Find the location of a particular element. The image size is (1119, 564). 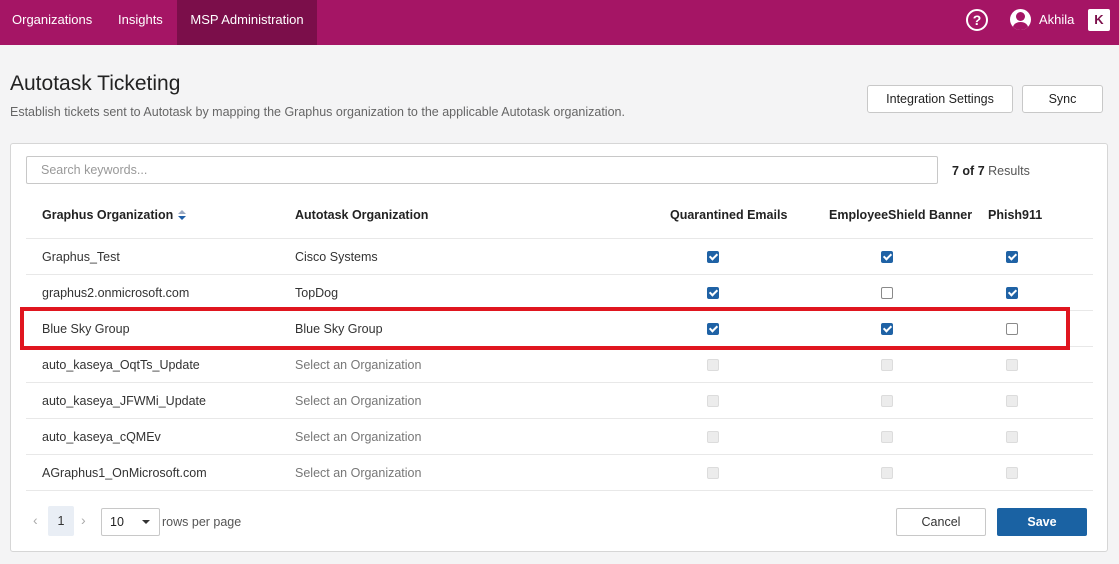

header-graphus-organization: Graphus Organization is located at coordinates (114, 215).